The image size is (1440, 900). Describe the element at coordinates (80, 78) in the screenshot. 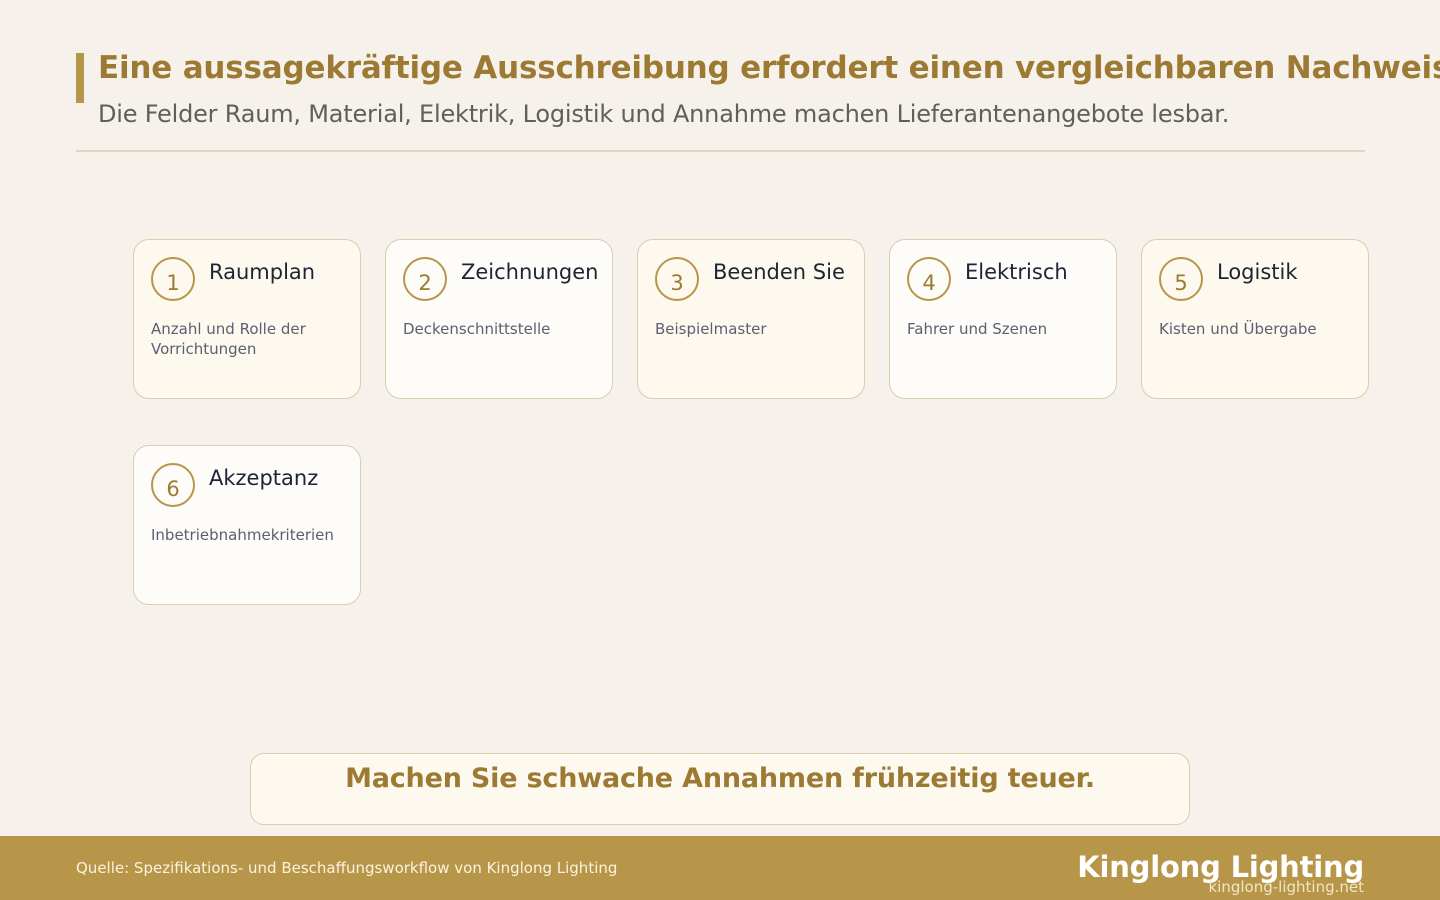

I see `header-accent-bar` at that location.